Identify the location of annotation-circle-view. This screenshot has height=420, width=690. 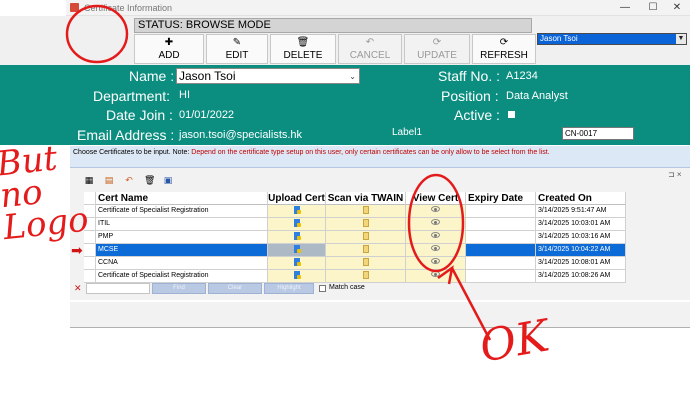
(436, 223).